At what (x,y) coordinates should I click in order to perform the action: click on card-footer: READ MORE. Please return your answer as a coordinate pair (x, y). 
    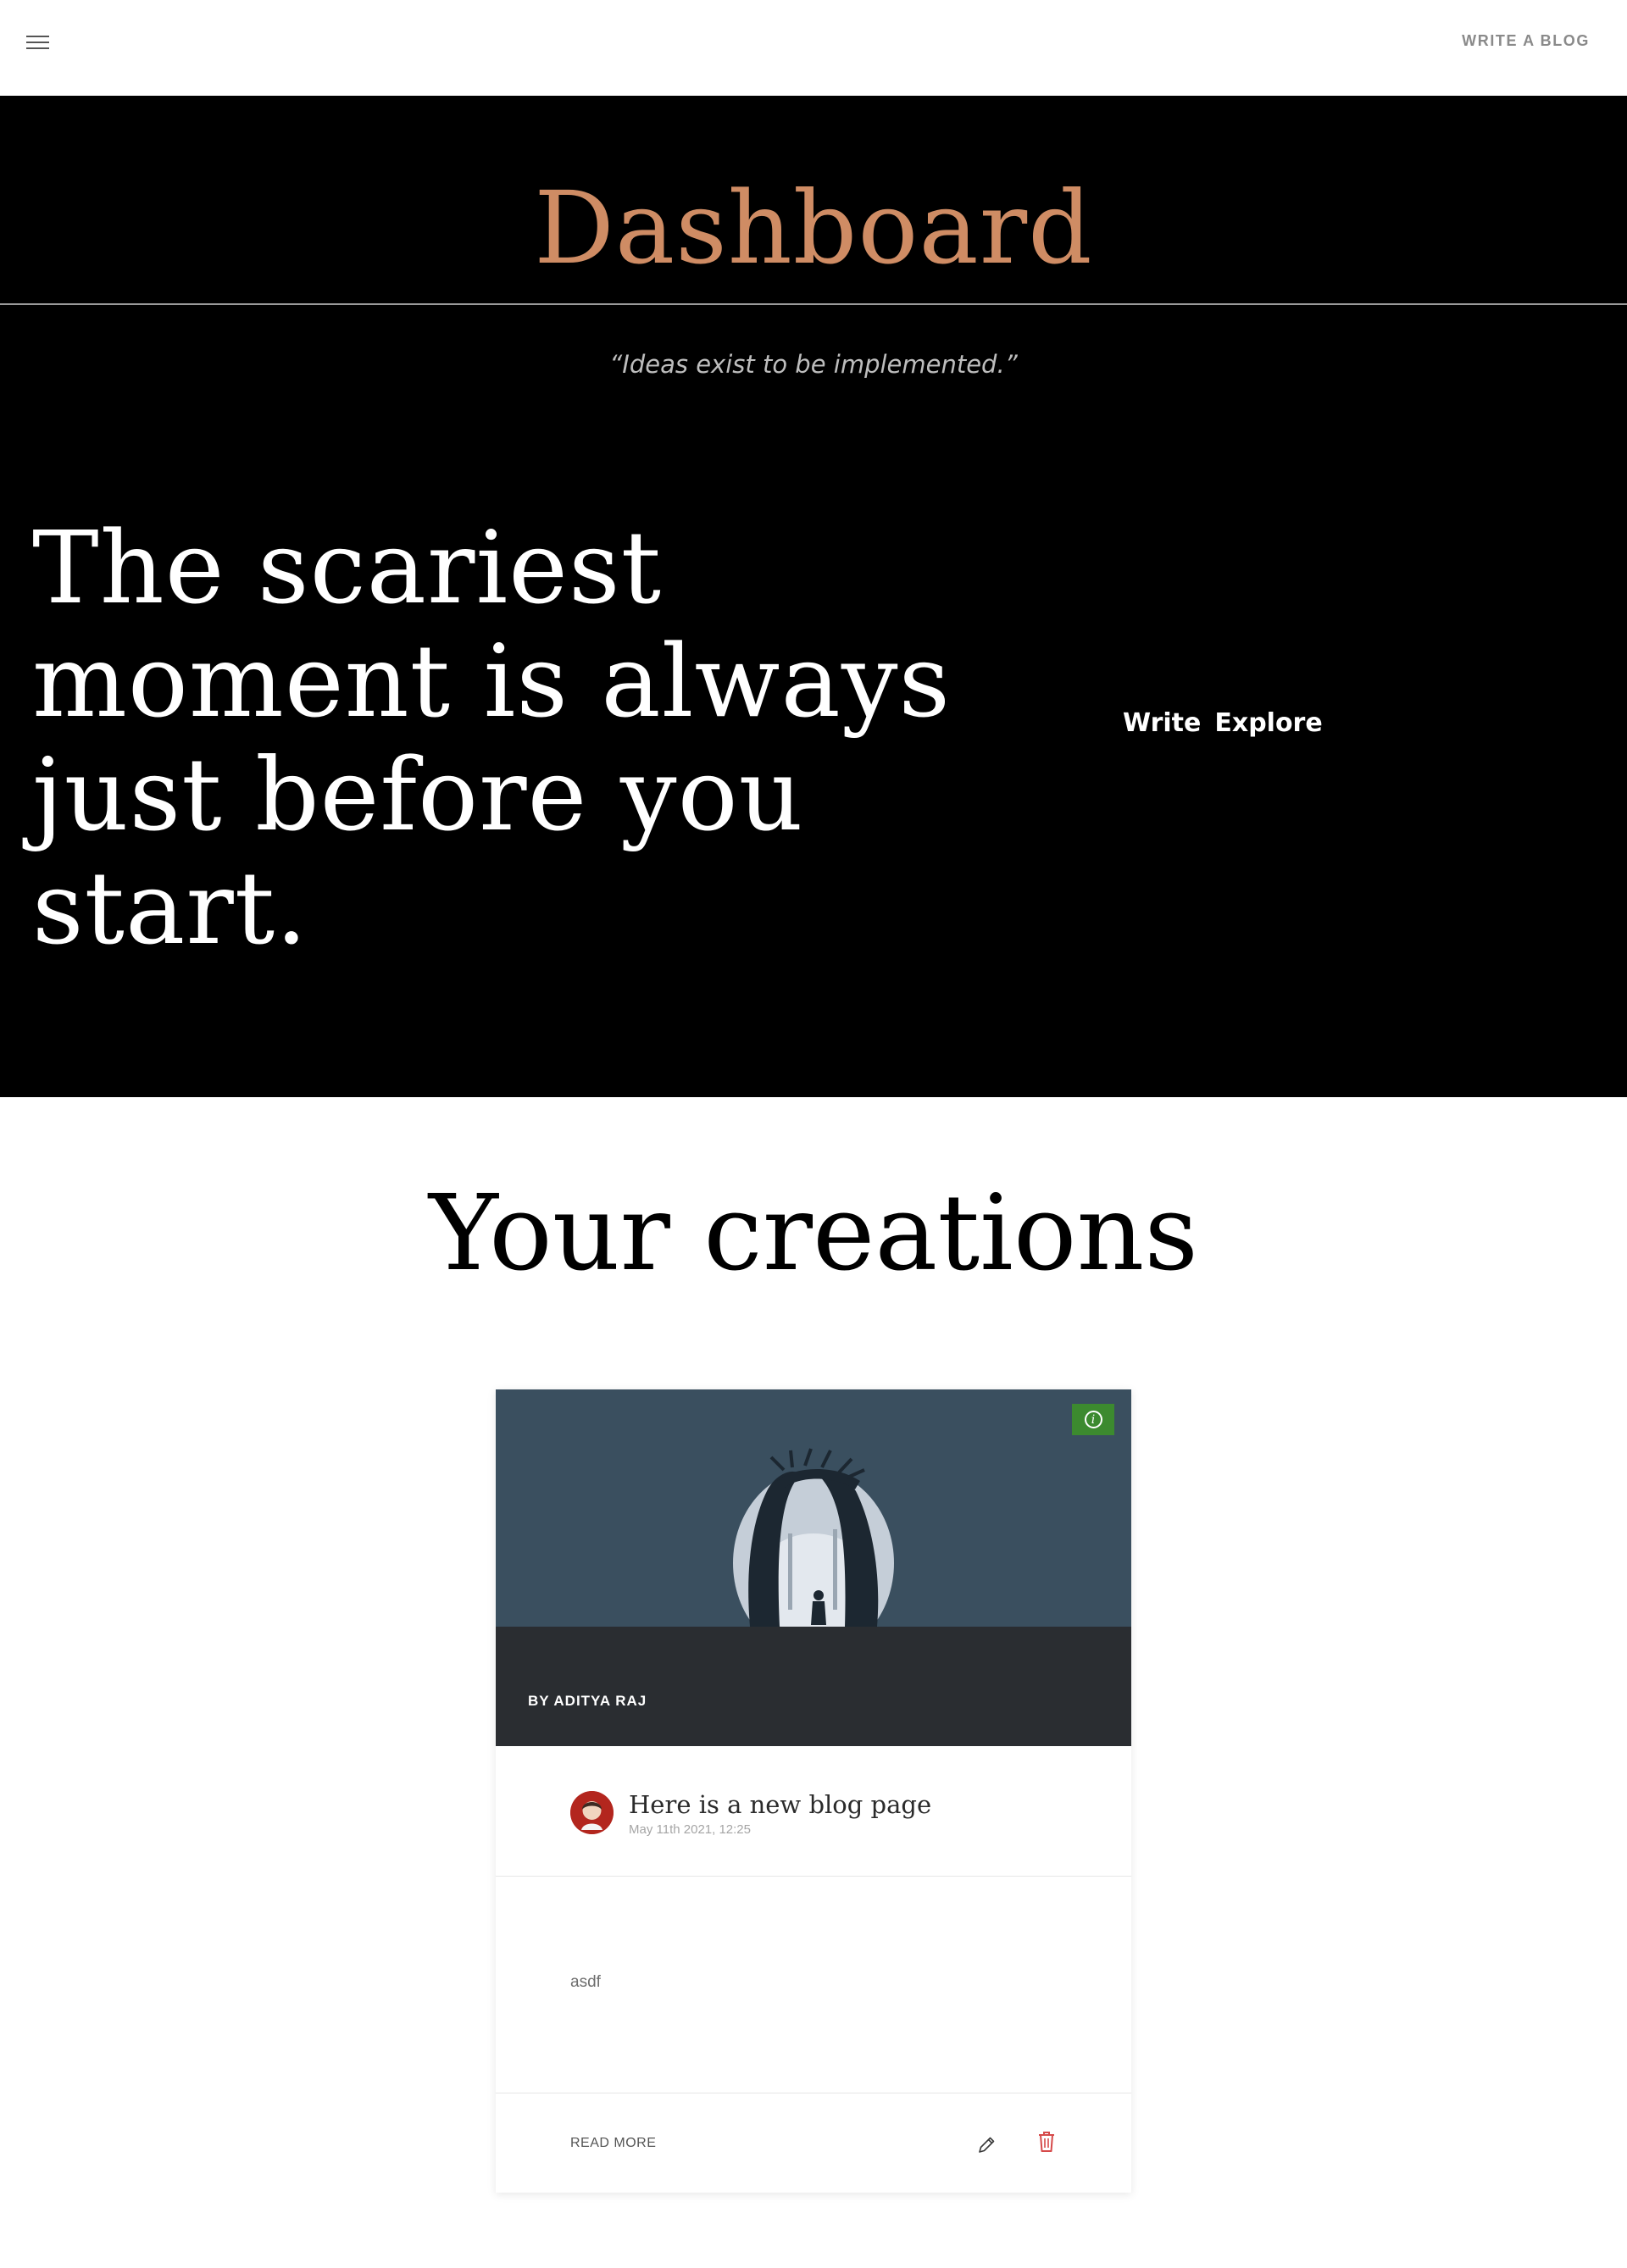
    Looking at the image, I should click on (814, 2143).